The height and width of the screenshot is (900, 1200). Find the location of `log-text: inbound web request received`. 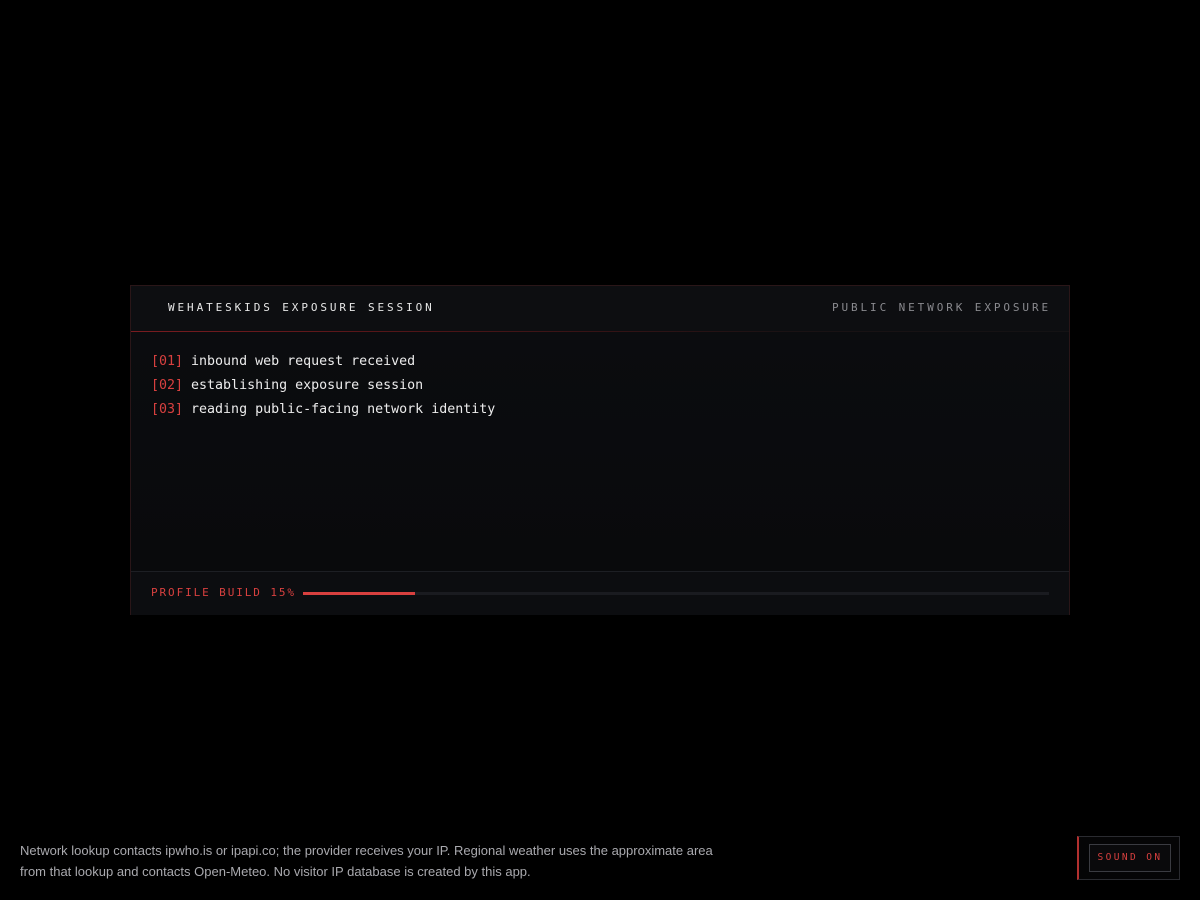

log-text: inbound web request received is located at coordinates (303, 361).